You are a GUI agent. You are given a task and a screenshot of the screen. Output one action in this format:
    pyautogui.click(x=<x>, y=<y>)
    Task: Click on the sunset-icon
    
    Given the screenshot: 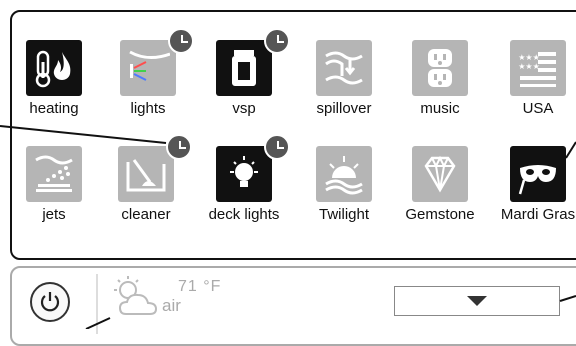 What is the action you would take?
    pyautogui.click(x=344, y=174)
    